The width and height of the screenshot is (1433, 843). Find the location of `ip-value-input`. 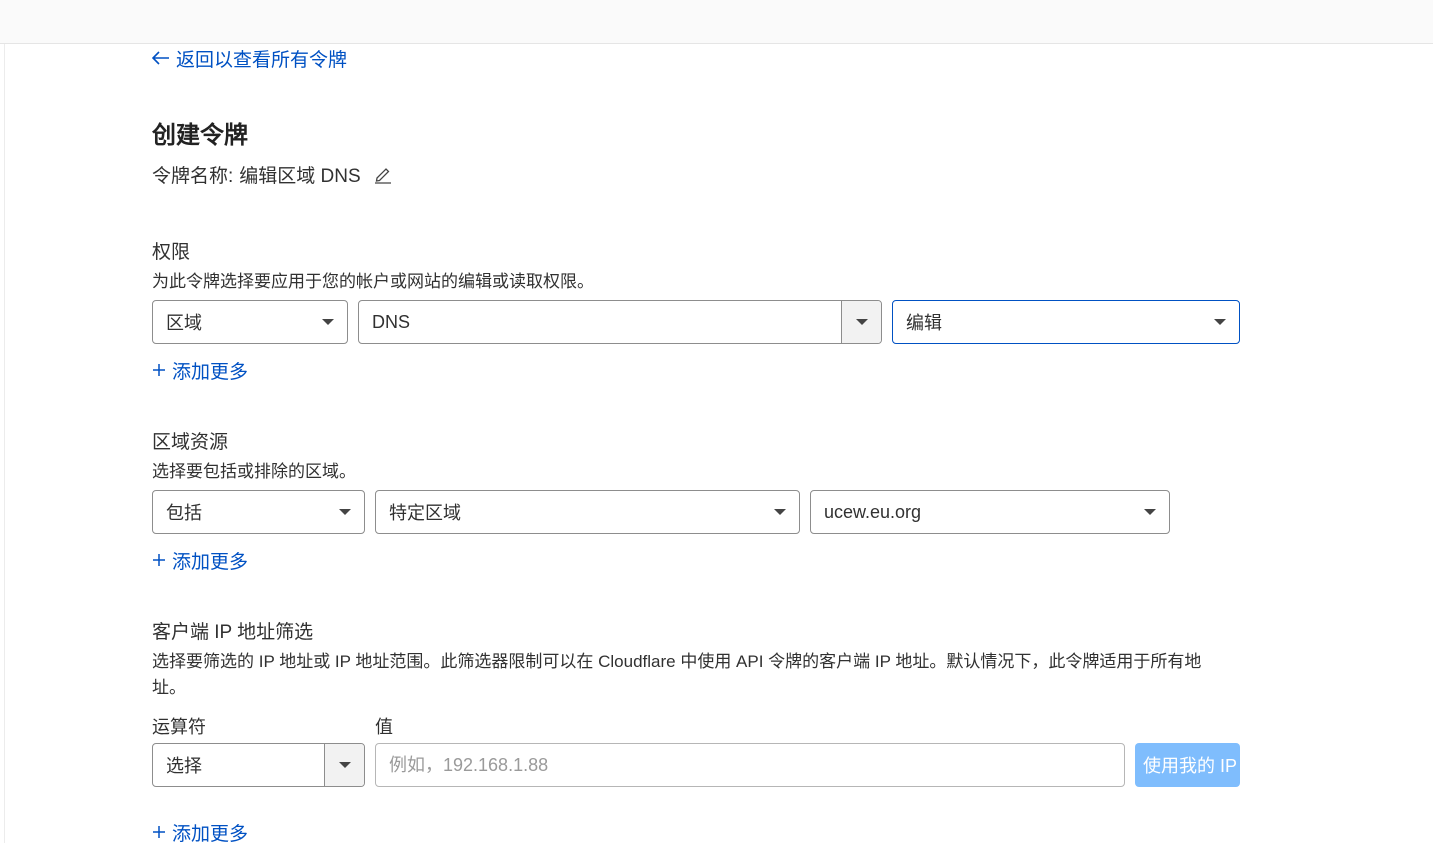

ip-value-input is located at coordinates (750, 765).